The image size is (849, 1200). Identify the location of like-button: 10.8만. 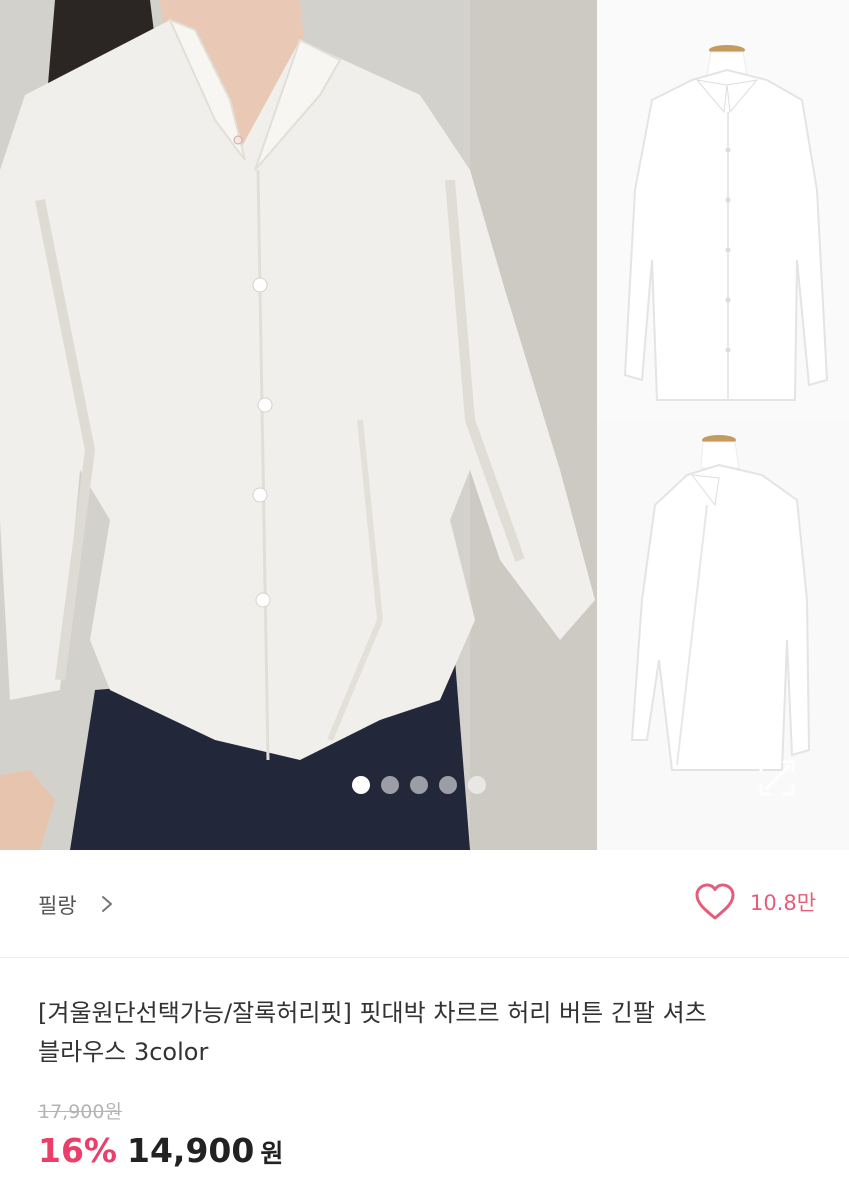
(755, 902).